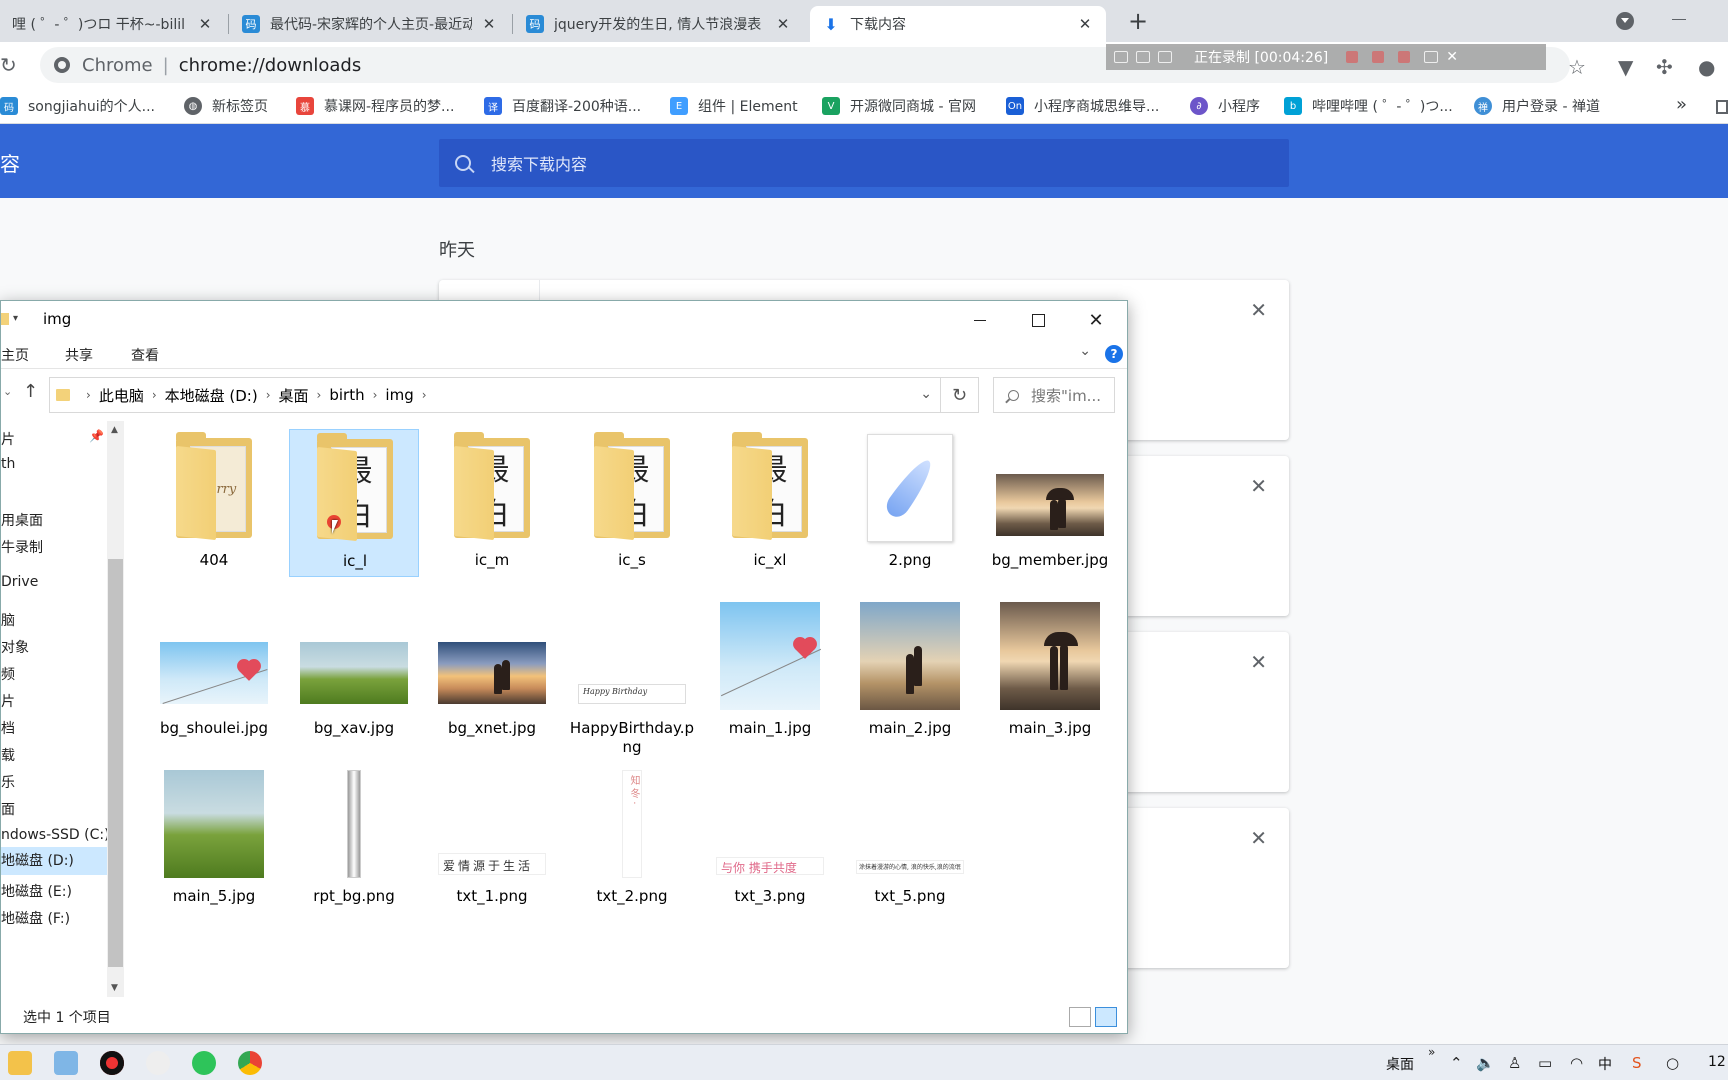 The image size is (1728, 1080). I want to click on file-item: 最 白 ic_s, so click(632, 503).